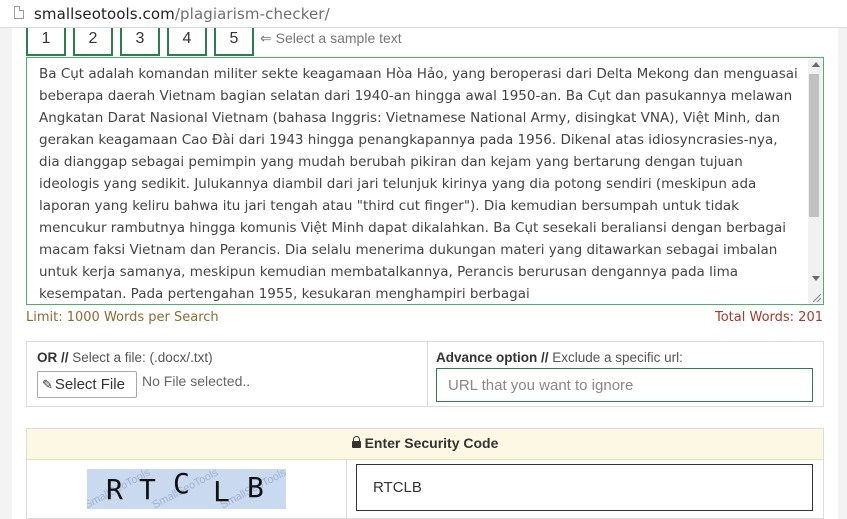 This screenshot has width=847, height=519. Describe the element at coordinates (19, 12) in the screenshot. I see `page-icon` at that location.